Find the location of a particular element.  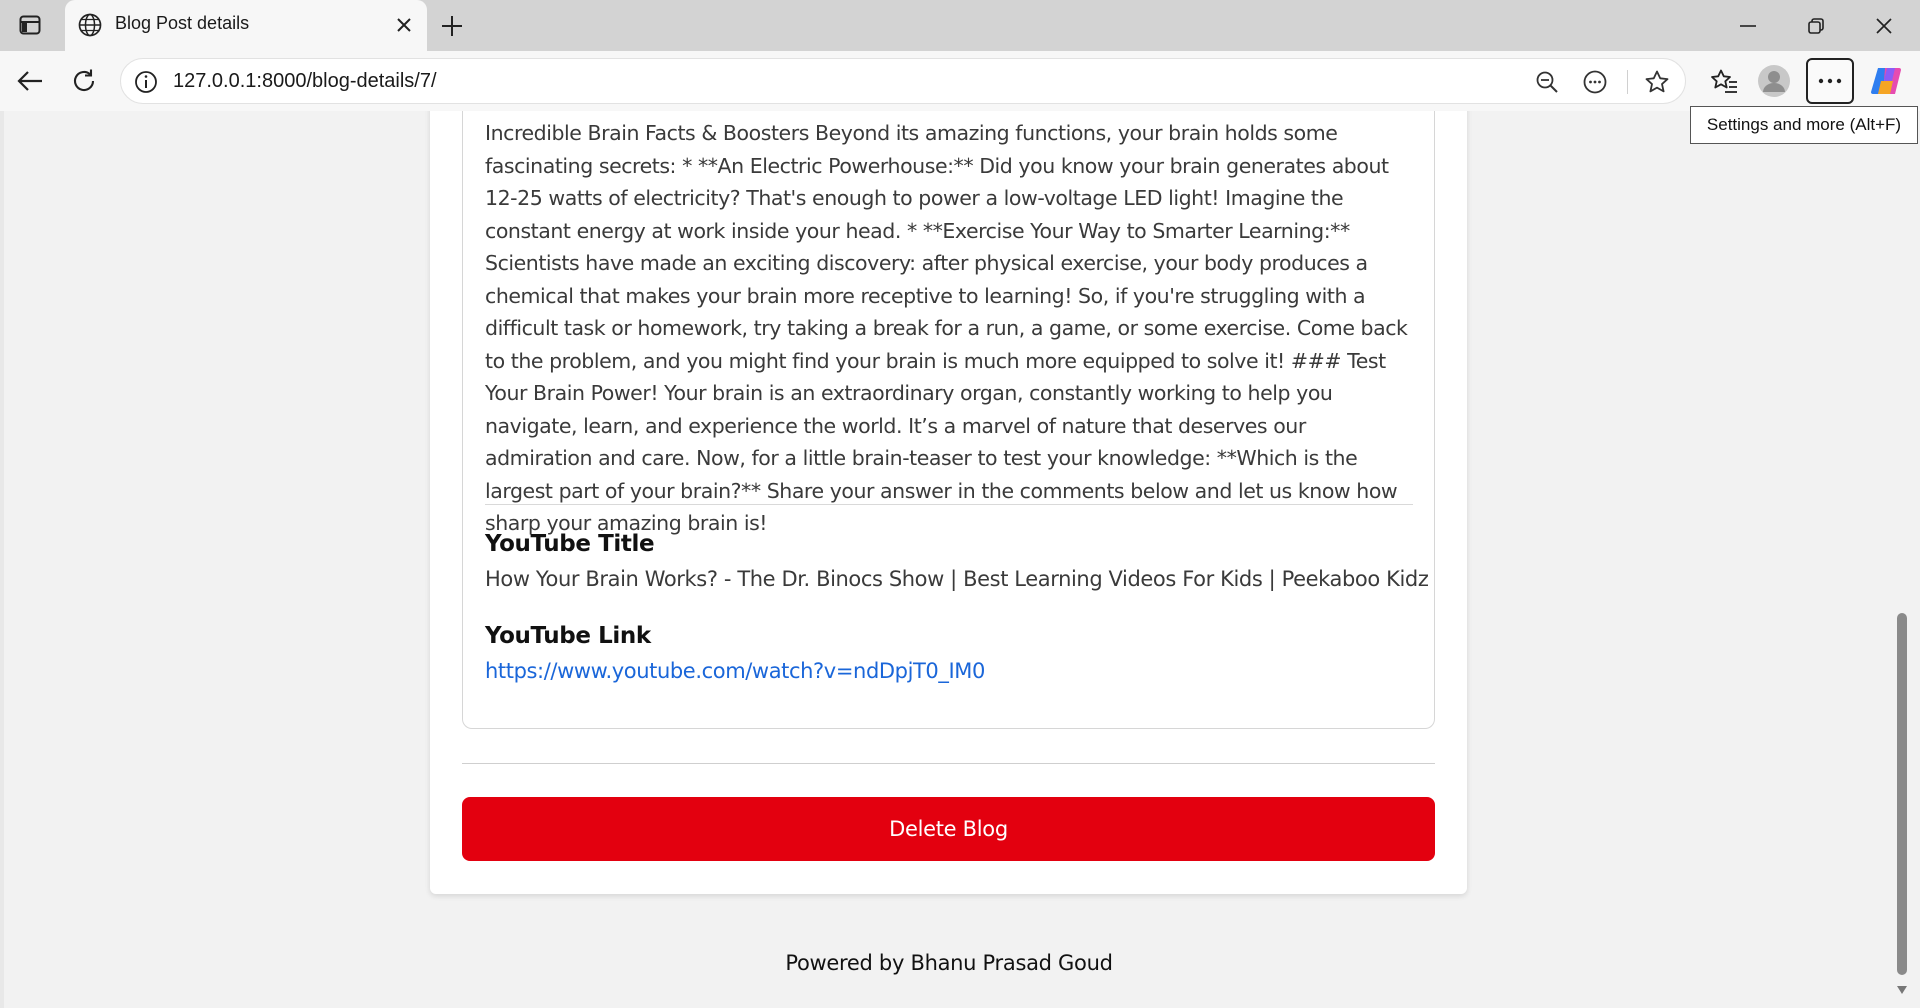

settings-and-more-button is located at coordinates (1830, 81).